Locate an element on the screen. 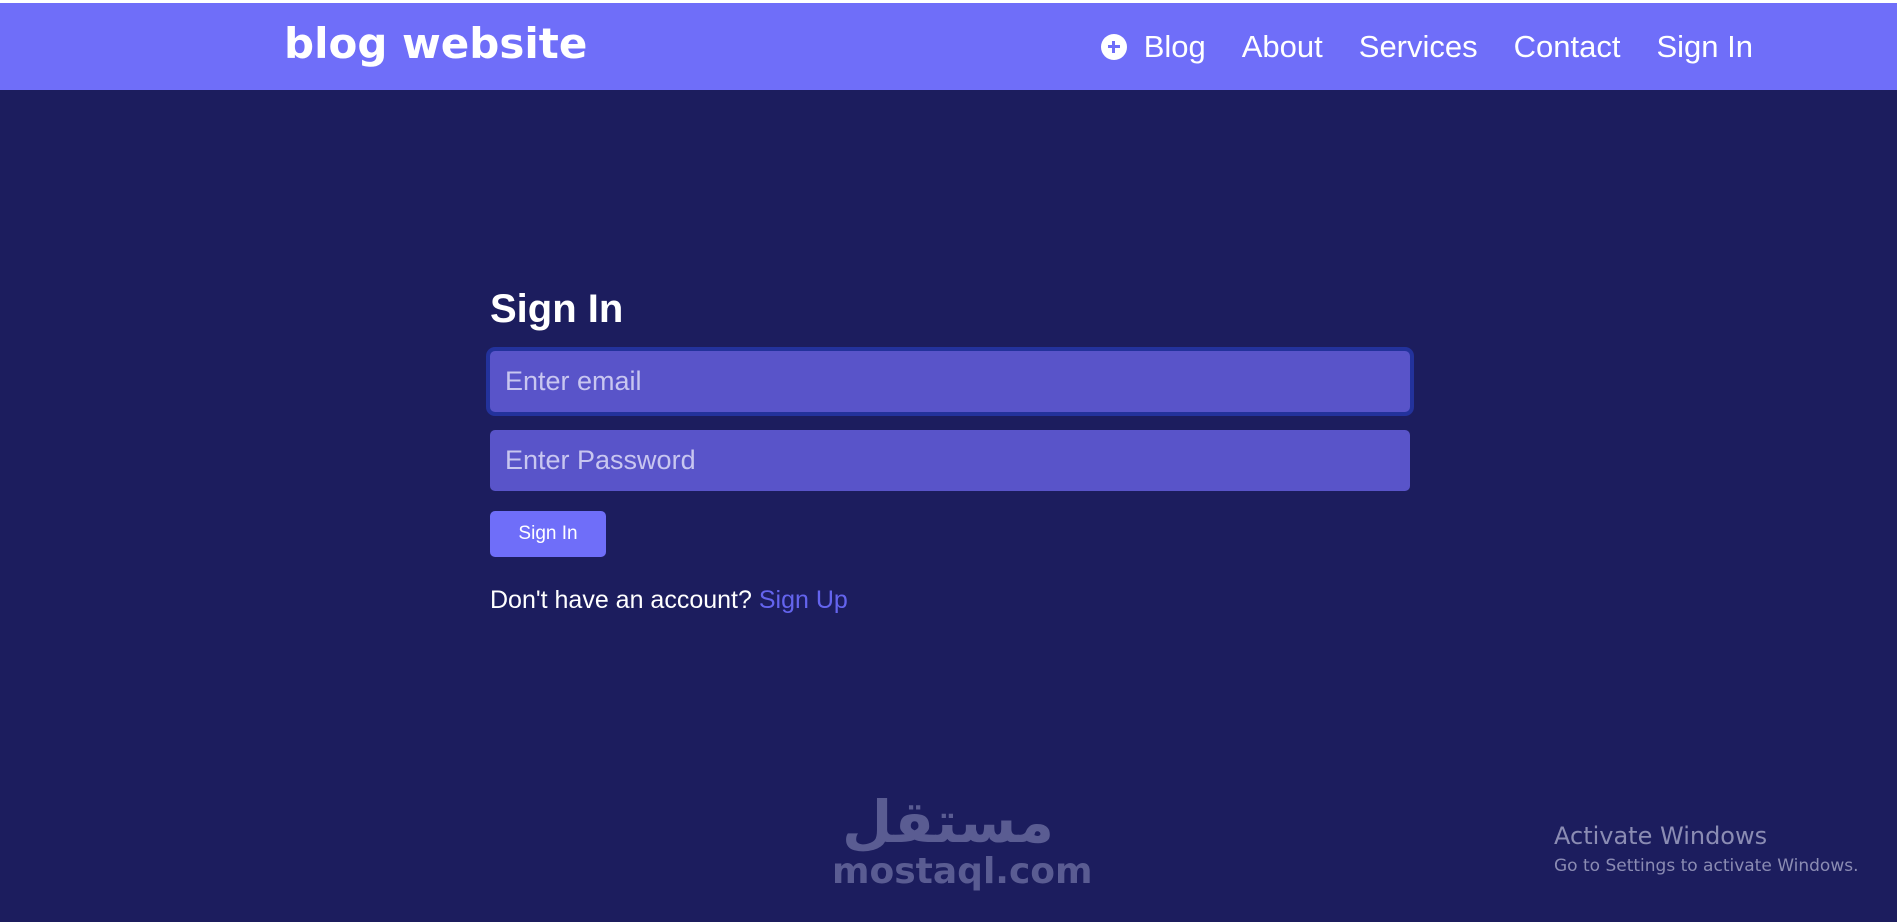  nav-item-about: About is located at coordinates (1282, 47).